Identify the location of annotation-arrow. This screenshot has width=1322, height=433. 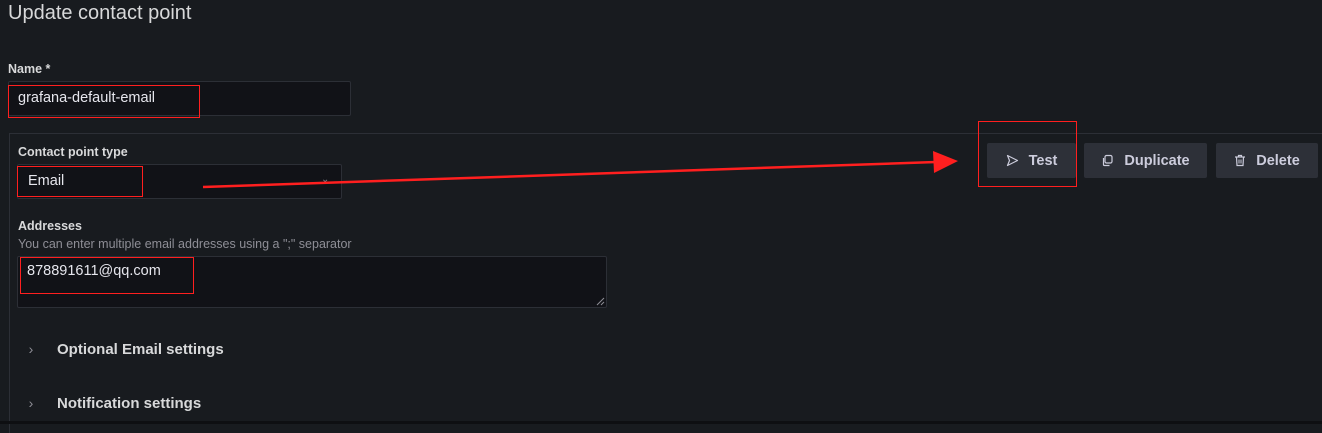
(580, 170).